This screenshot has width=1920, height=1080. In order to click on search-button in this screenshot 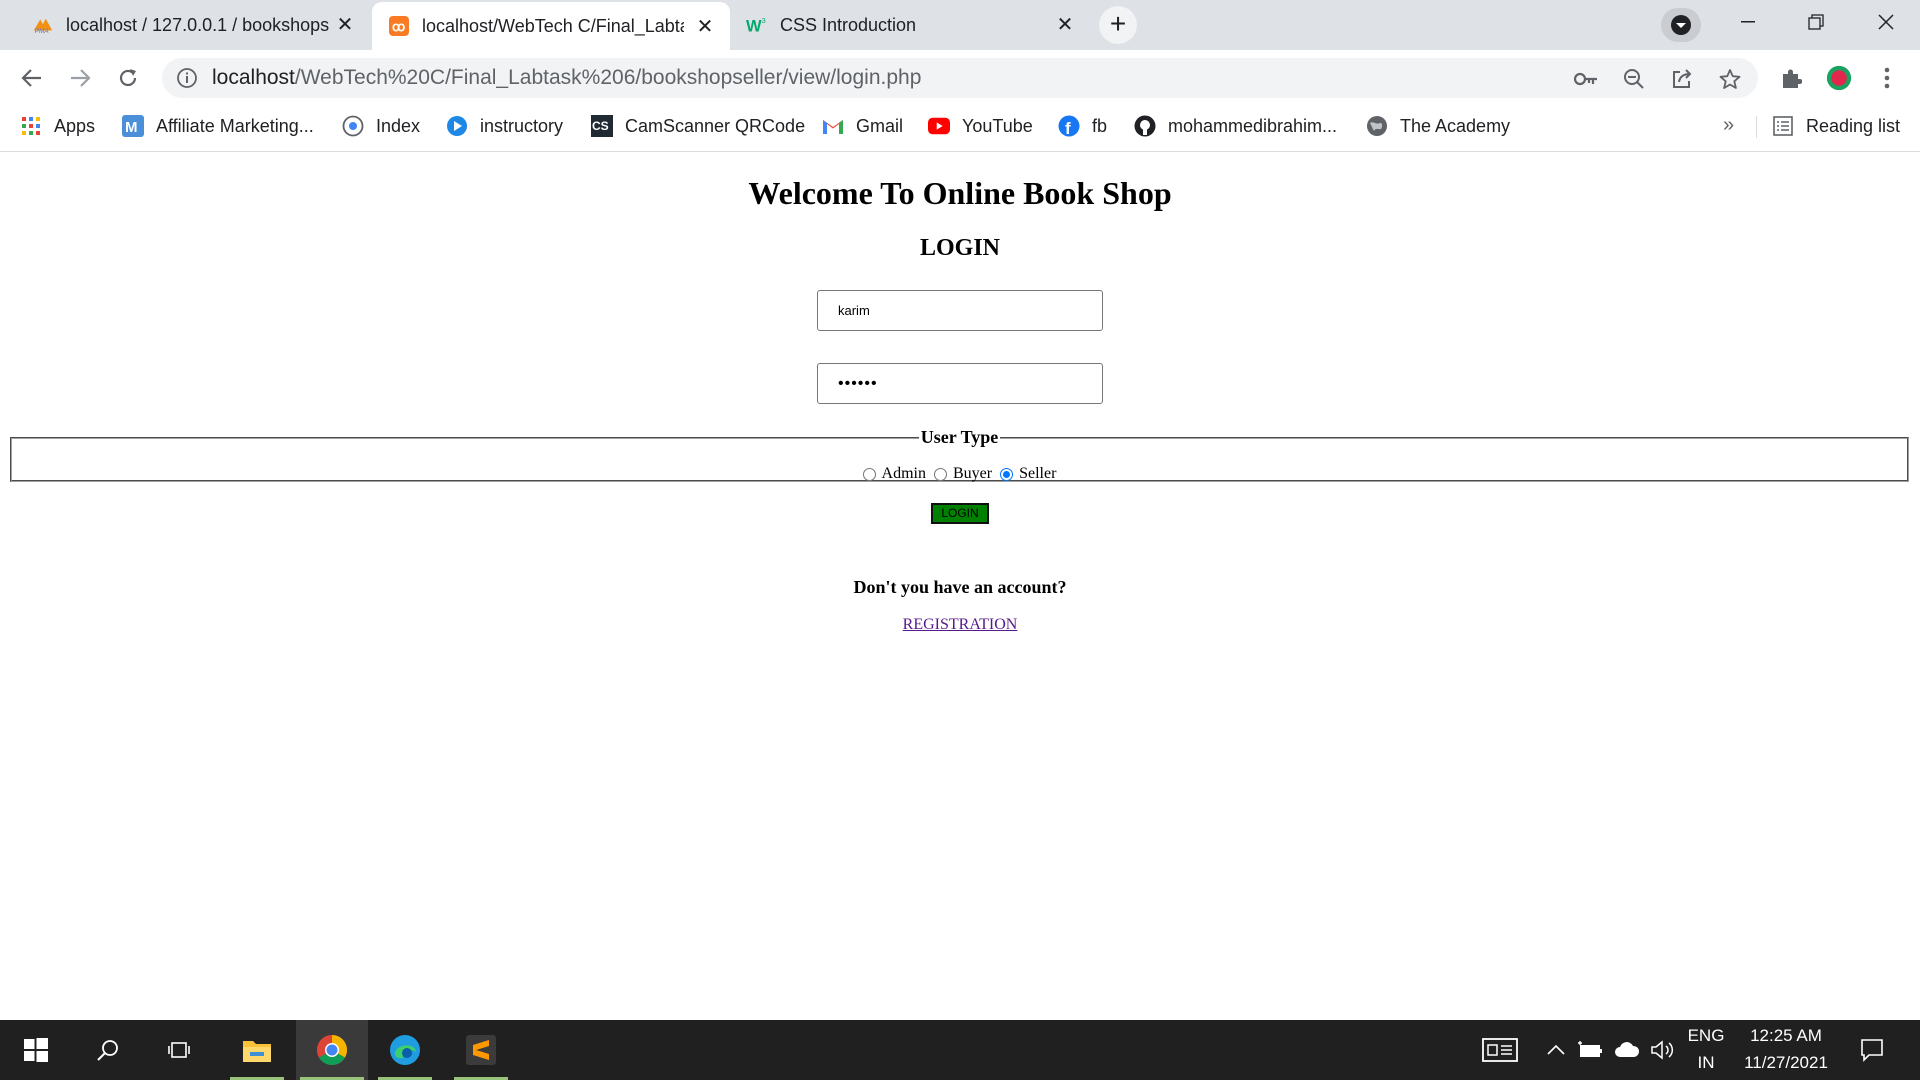, I will do `click(108, 1050)`.